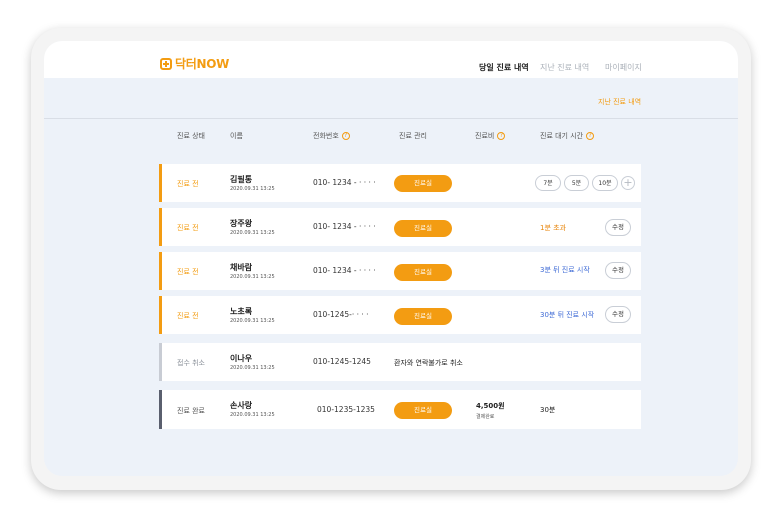 The height and width of the screenshot is (517, 783). I want to click on patient-name: 김필통, so click(241, 179).